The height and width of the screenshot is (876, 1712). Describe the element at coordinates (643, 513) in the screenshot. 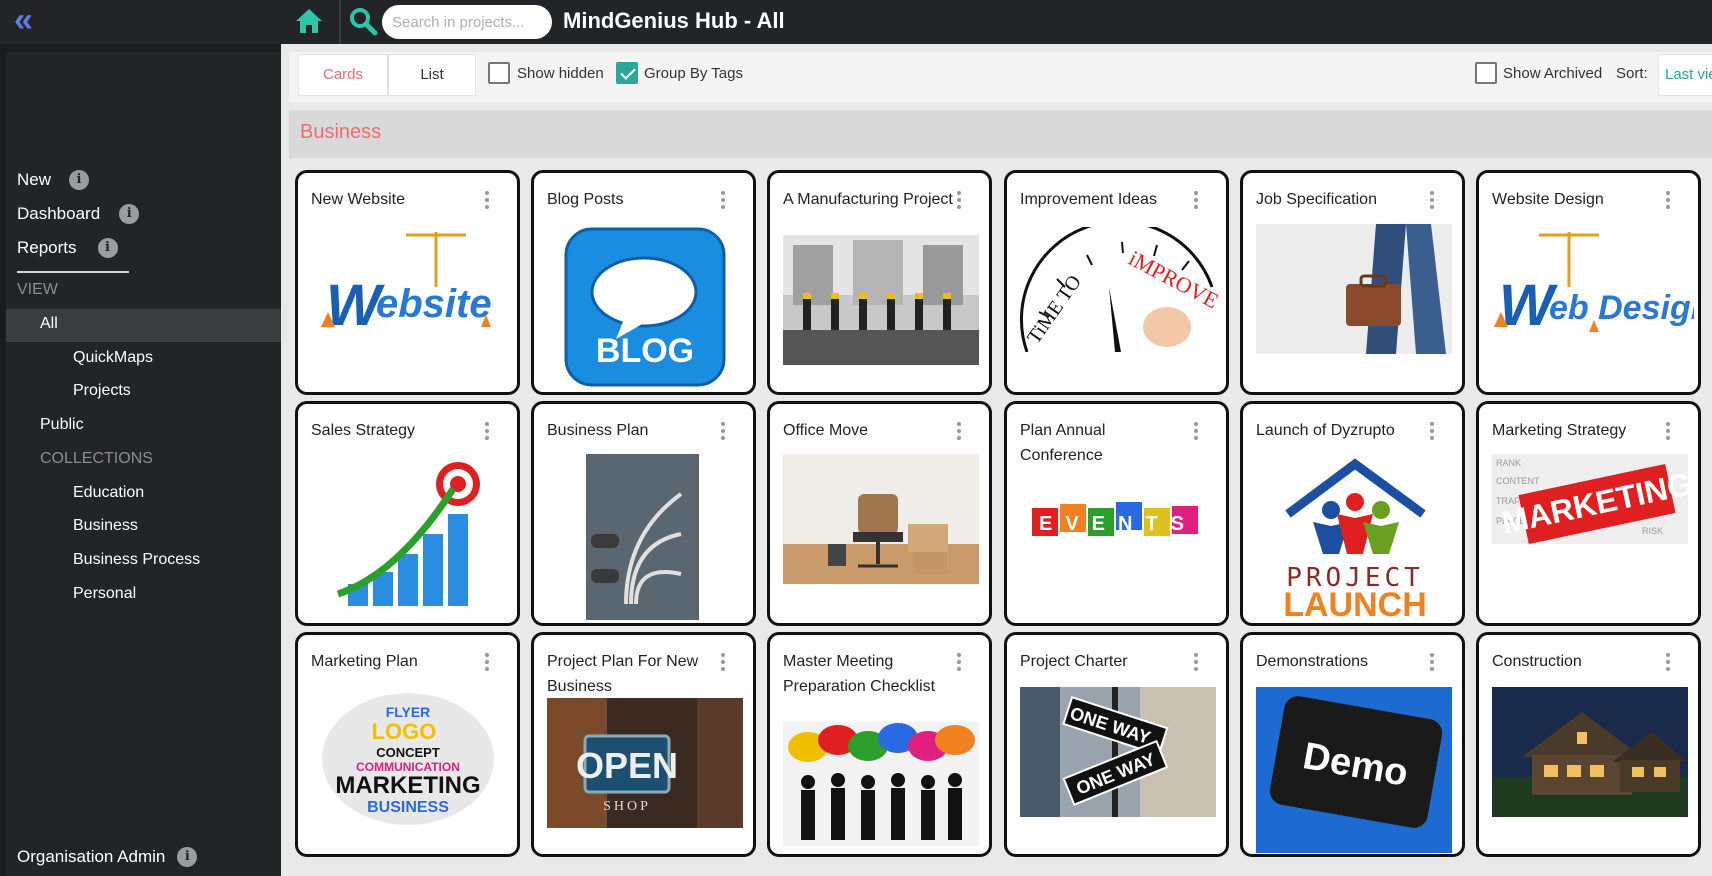

I see `project-card-business-plan: Business Plan` at that location.